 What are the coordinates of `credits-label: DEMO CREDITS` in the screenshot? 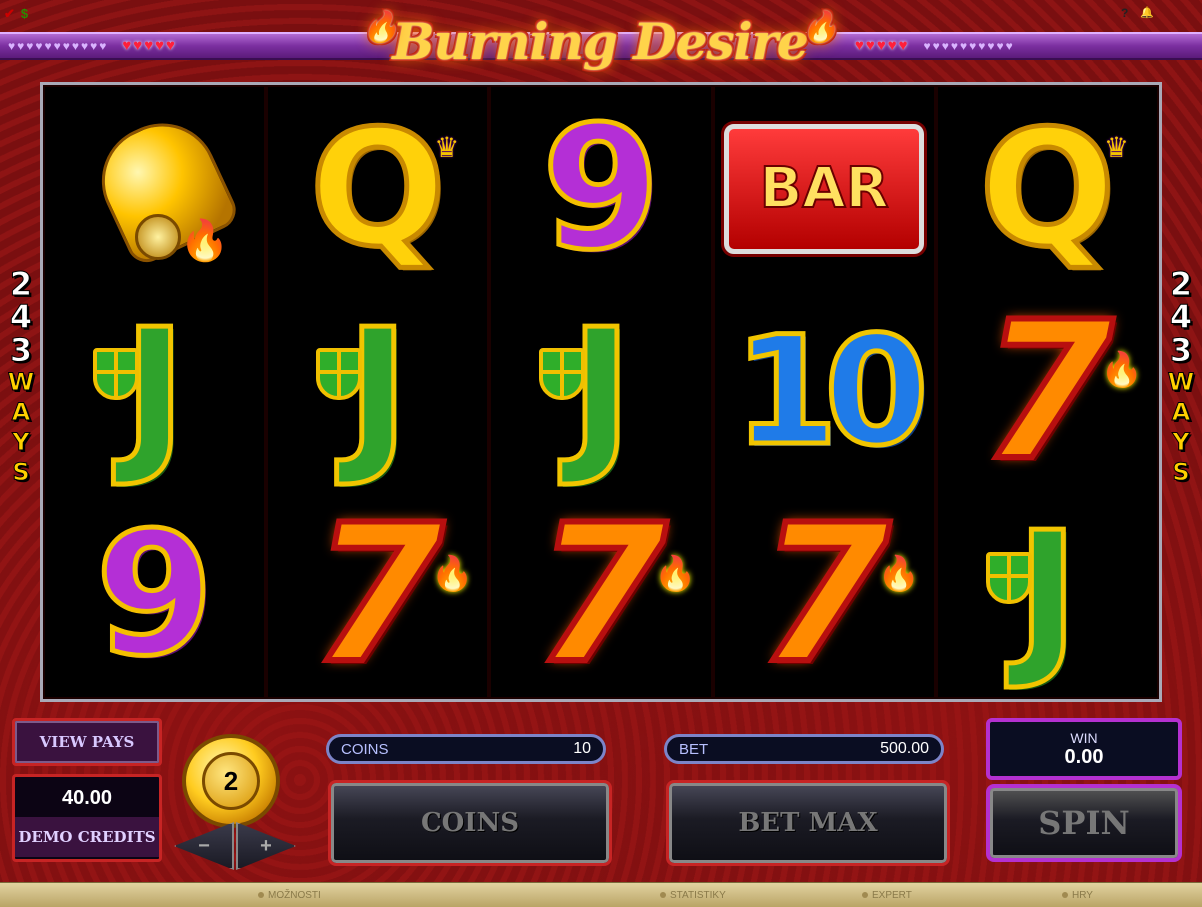 It's located at (87, 837).